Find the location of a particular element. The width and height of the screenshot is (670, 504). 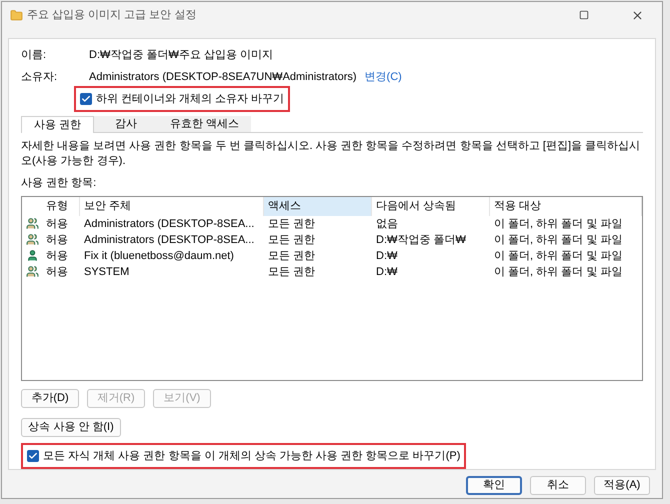

dialog-button: 상속 사용 안 함(I) is located at coordinates (71, 427).